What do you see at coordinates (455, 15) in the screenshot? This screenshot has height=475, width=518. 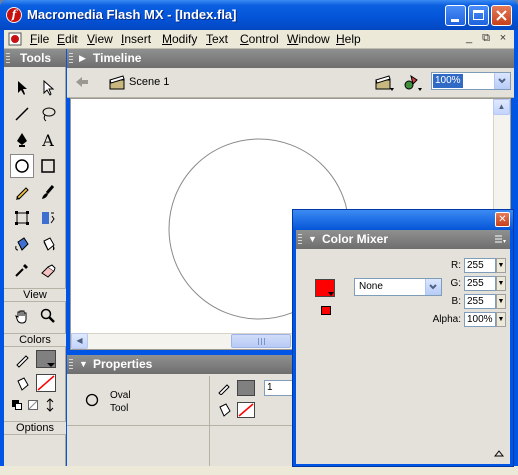 I see `minimize-button` at bounding box center [455, 15].